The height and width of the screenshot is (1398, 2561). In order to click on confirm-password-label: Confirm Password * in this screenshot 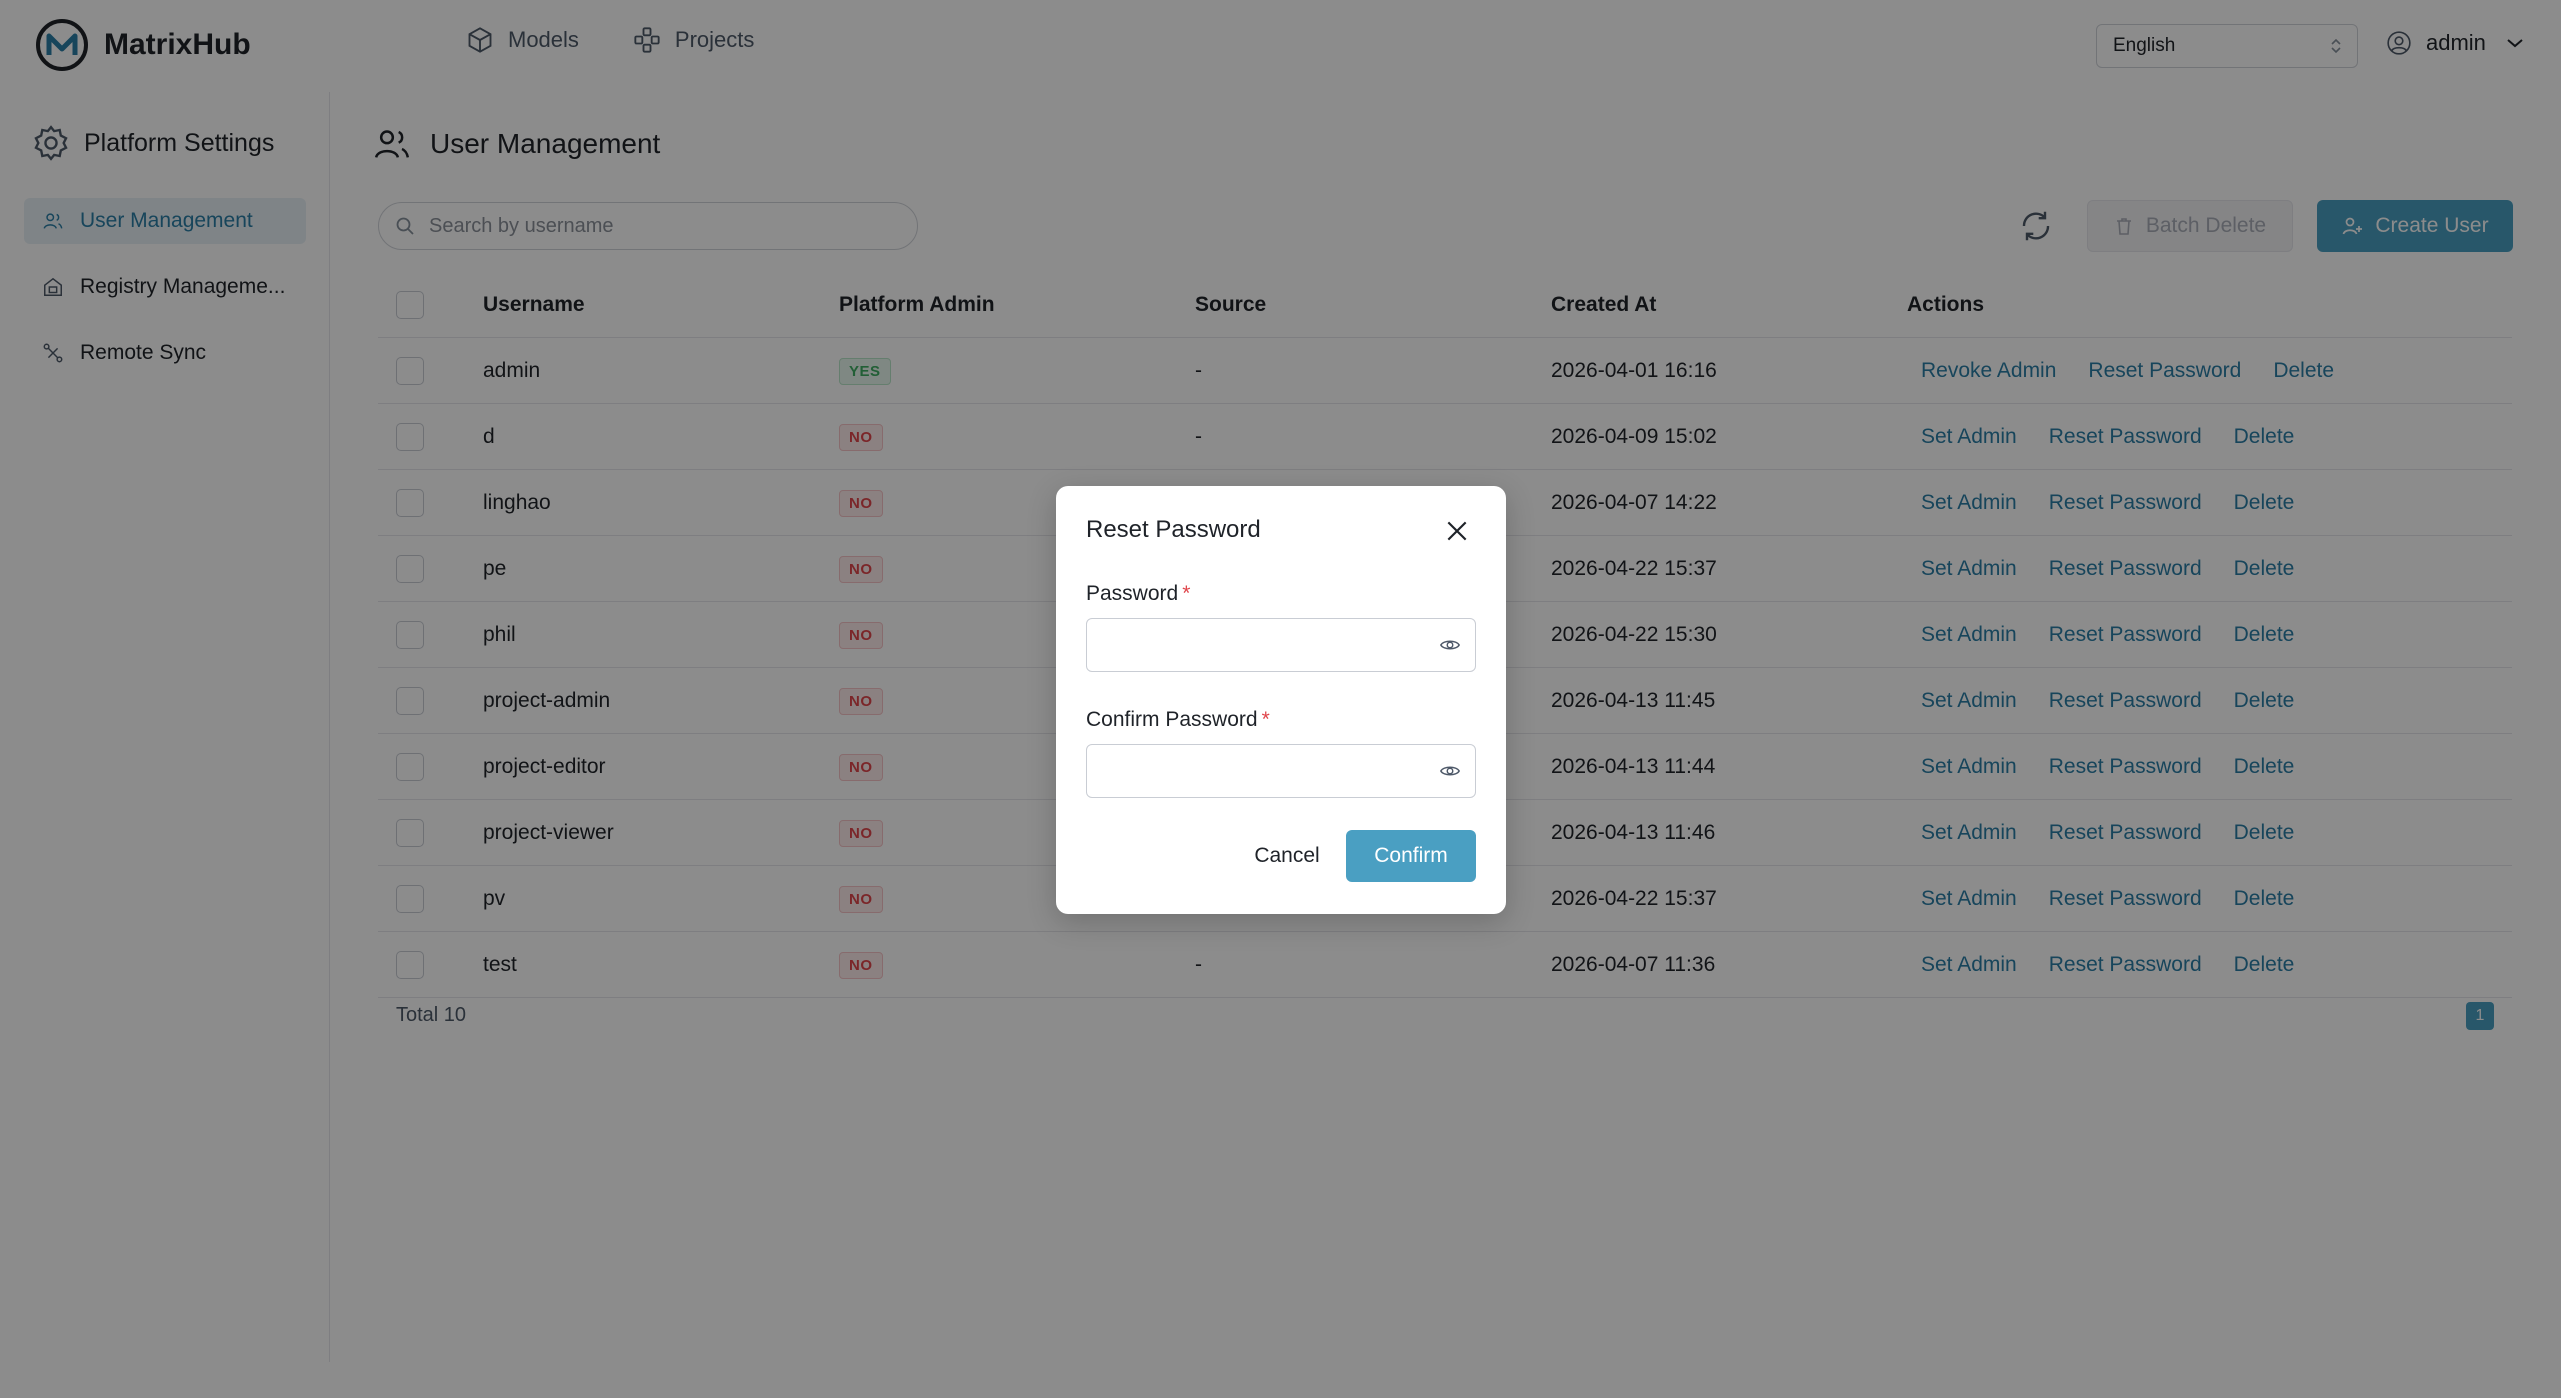, I will do `click(1178, 720)`.